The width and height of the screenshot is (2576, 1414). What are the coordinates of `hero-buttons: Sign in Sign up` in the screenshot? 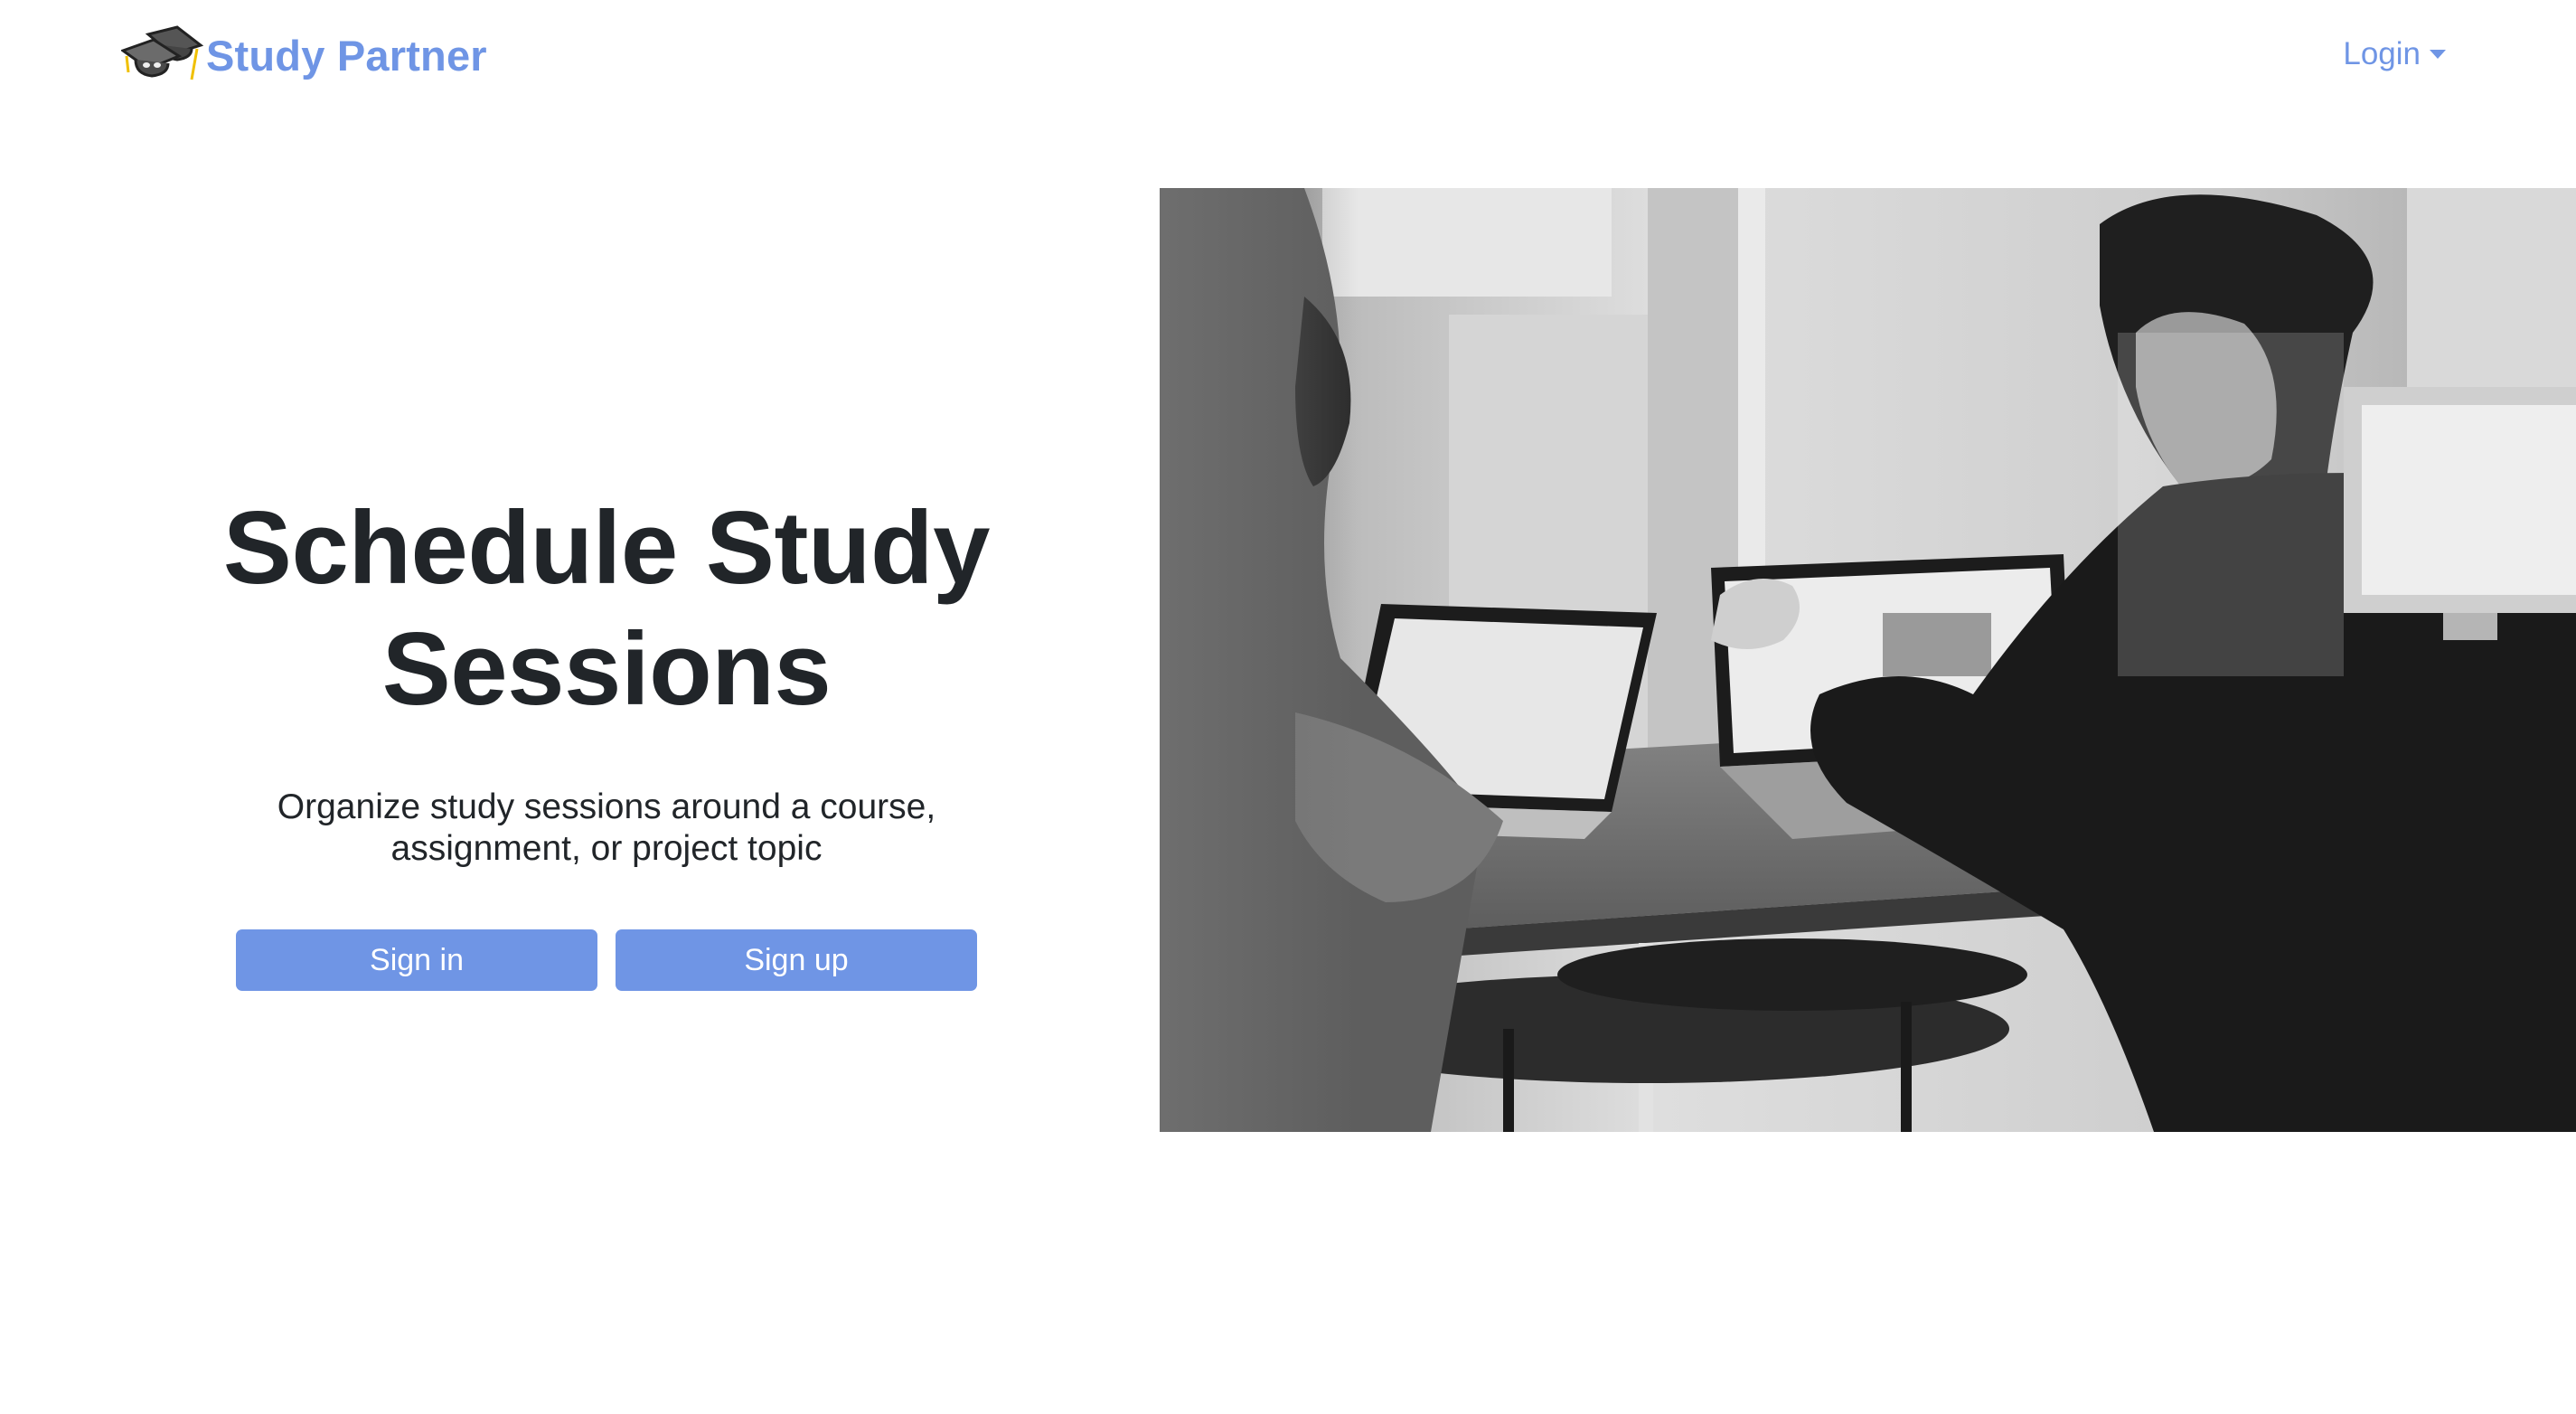 It's located at (606, 960).